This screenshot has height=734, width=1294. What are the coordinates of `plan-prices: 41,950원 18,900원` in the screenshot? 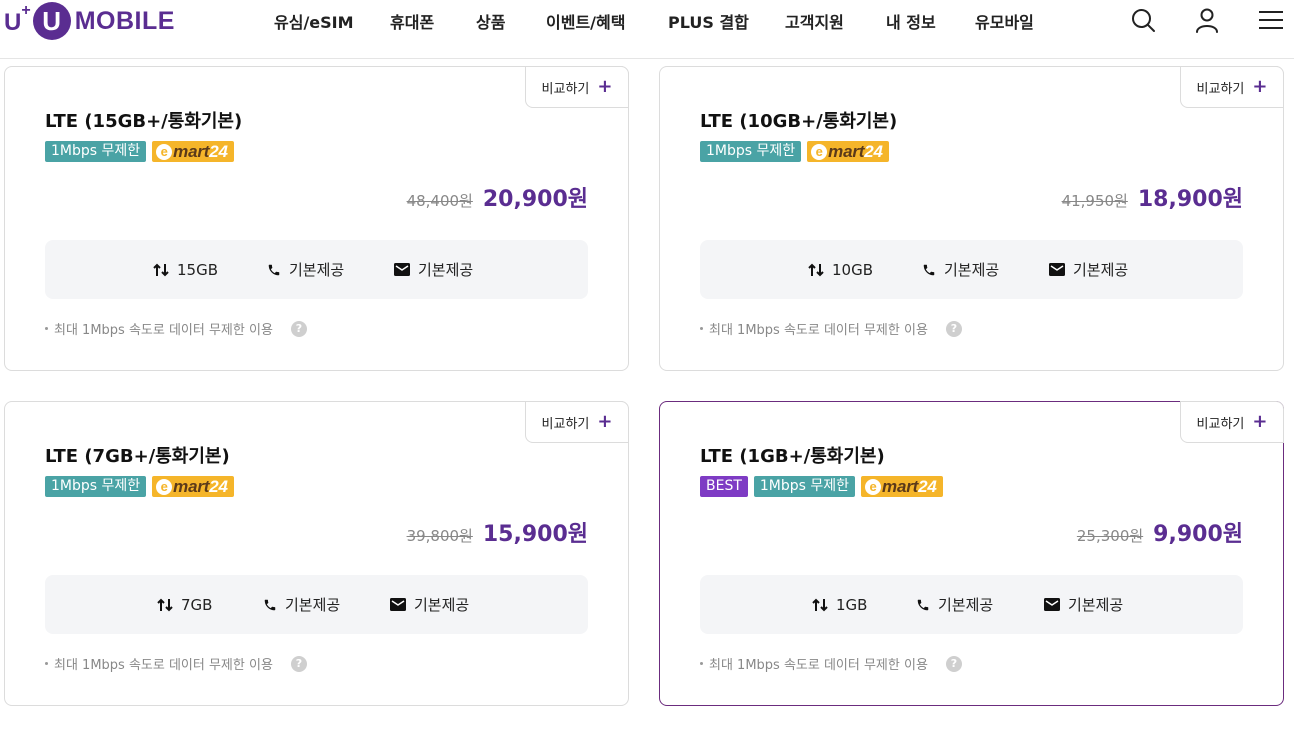 It's located at (1152, 197).